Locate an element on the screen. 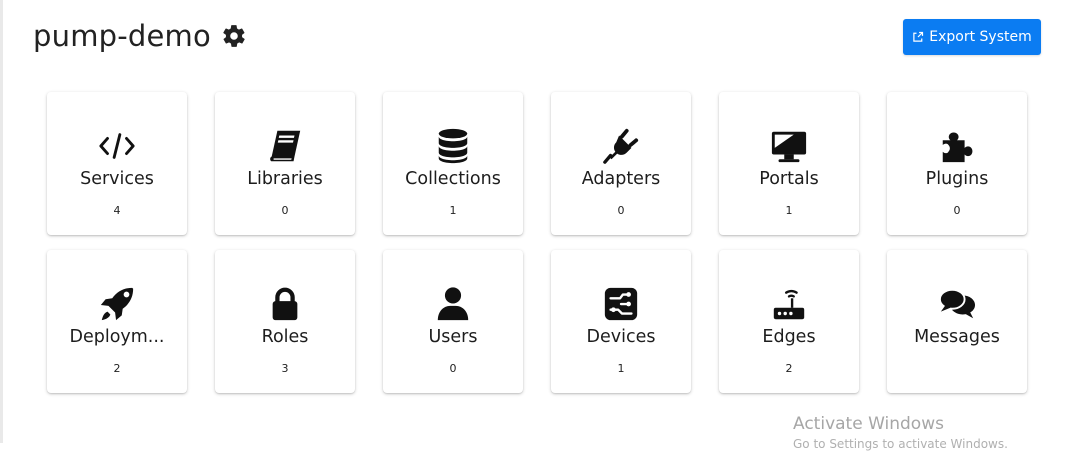 This screenshot has height=451, width=1072. tile-libraries: Libraries 0 is located at coordinates (285, 163).